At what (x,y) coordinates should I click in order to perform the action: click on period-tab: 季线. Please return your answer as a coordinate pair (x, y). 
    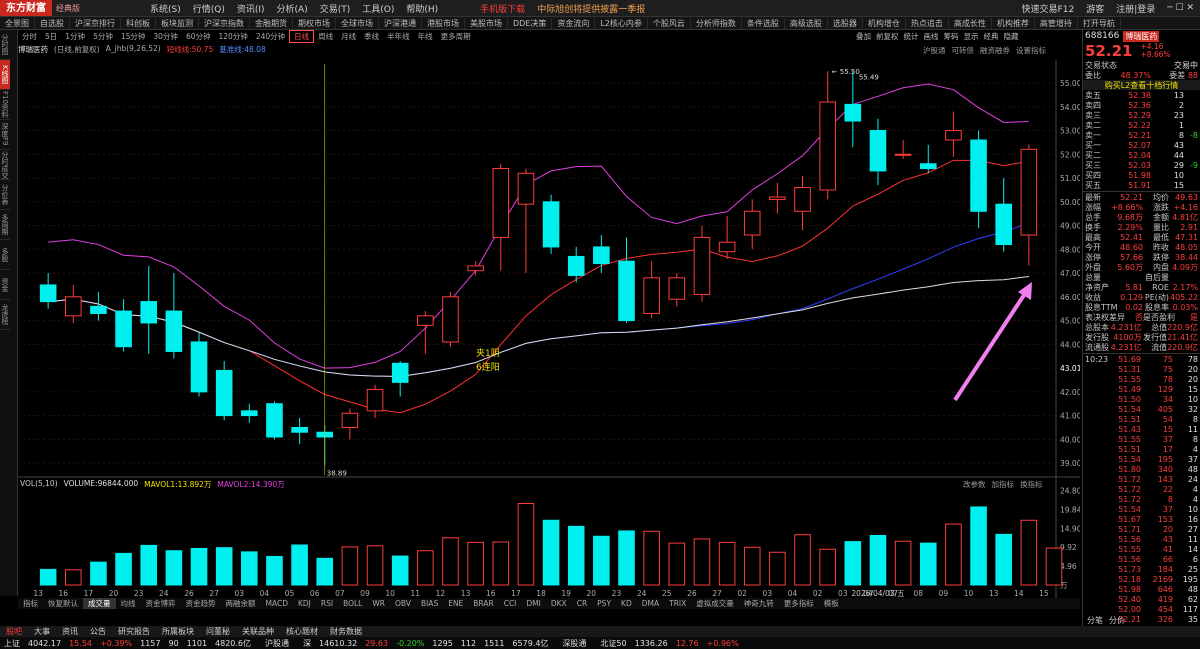
    Looking at the image, I should click on (371, 36).